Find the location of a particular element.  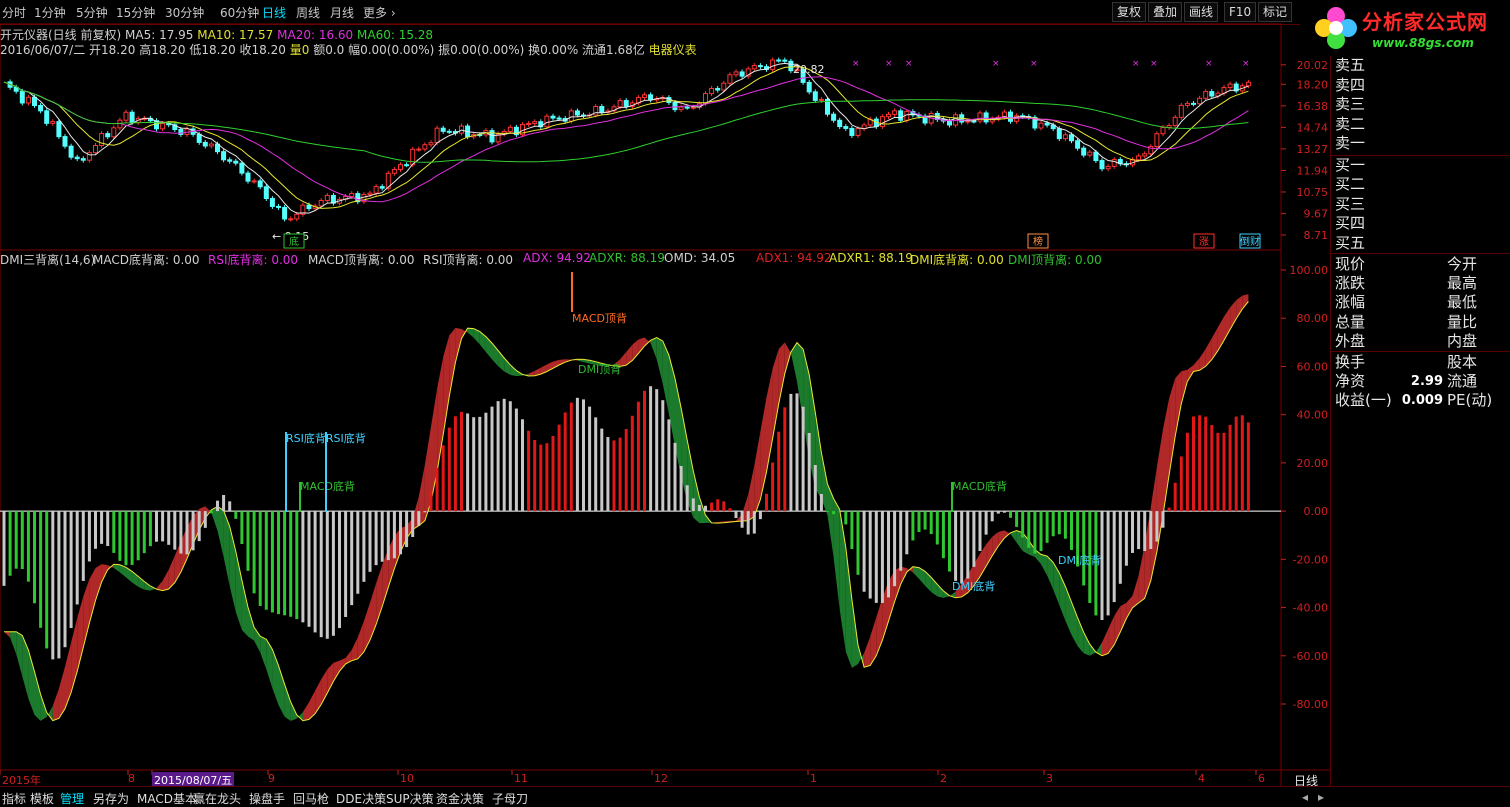

quote-extra-label: 换手 is located at coordinates (1350, 362).